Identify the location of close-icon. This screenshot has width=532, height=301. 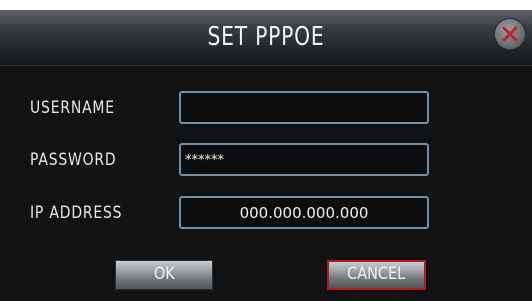
(510, 34).